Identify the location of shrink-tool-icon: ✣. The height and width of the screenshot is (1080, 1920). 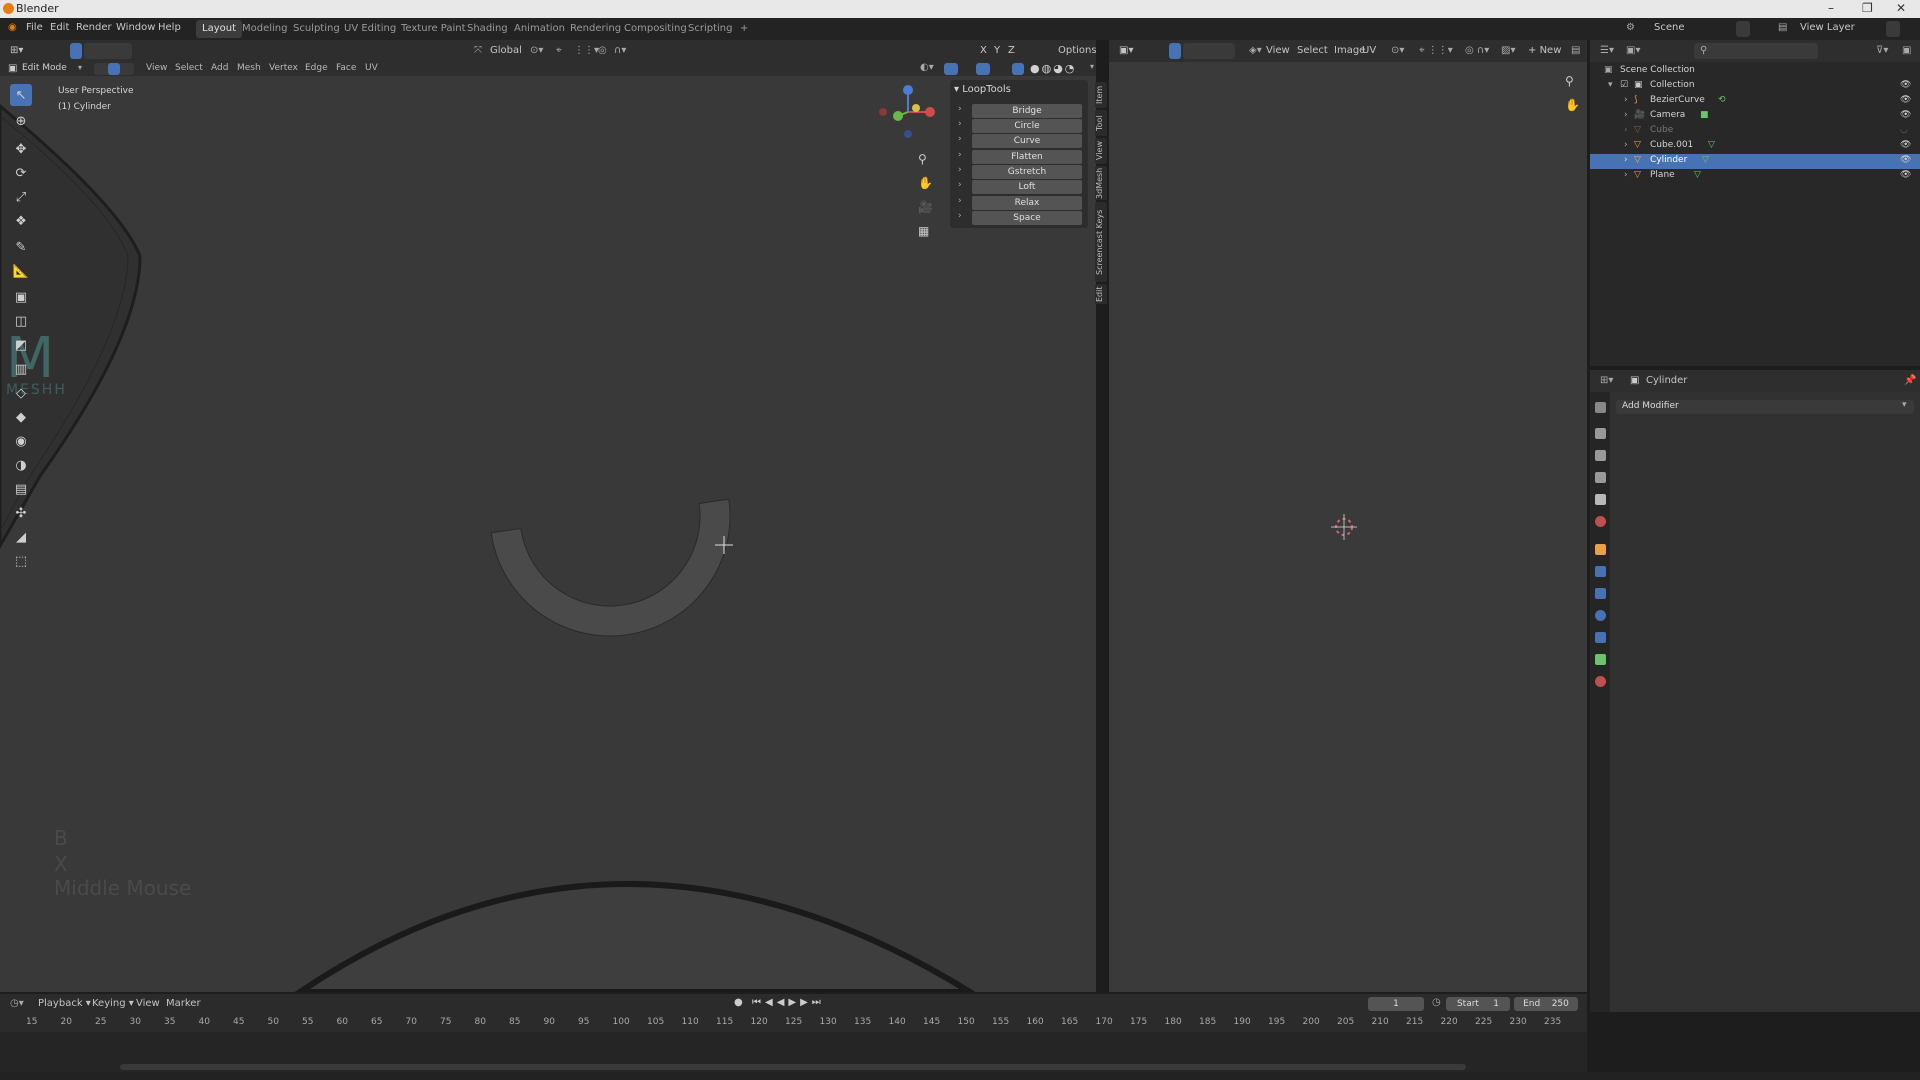
(21, 513).